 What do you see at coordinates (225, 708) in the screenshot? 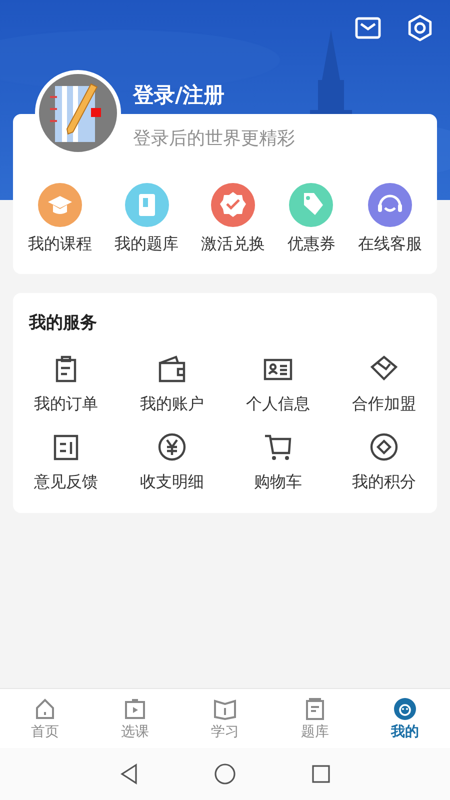
I see `book-icon` at bounding box center [225, 708].